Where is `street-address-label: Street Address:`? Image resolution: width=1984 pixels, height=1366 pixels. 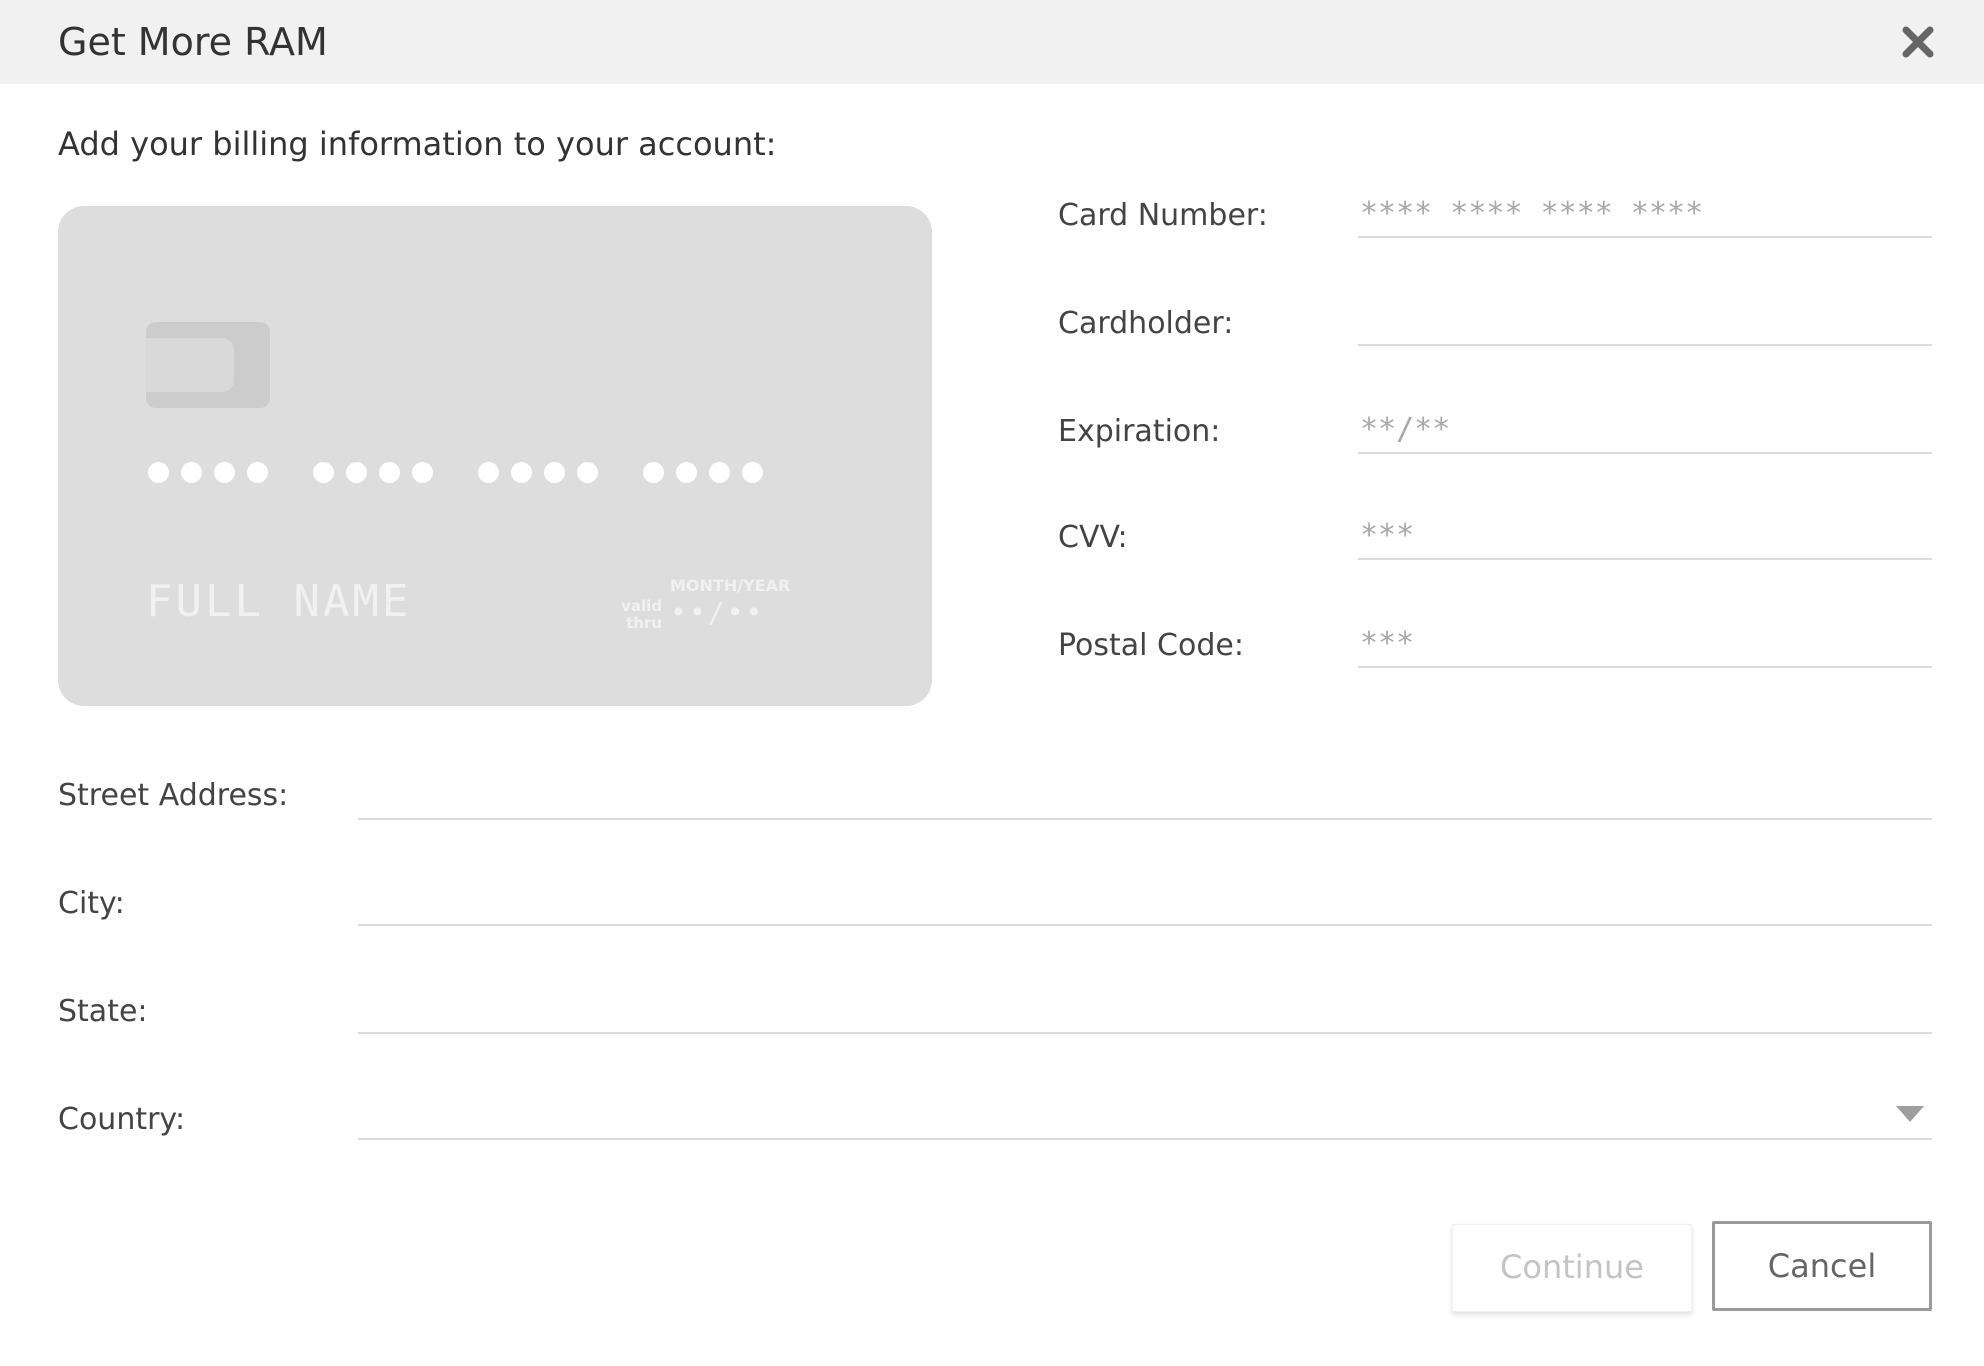 street-address-label: Street Address: is located at coordinates (173, 795).